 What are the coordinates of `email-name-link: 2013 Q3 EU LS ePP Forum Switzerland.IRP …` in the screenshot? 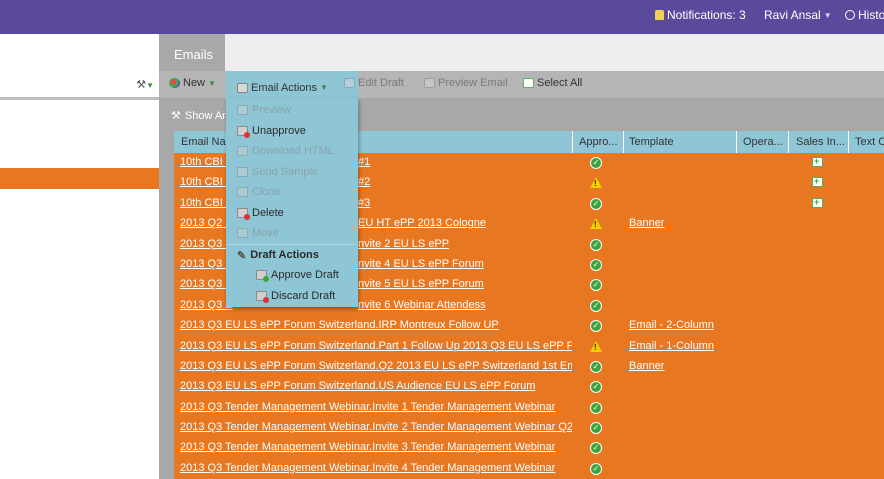 It's located at (376, 325).